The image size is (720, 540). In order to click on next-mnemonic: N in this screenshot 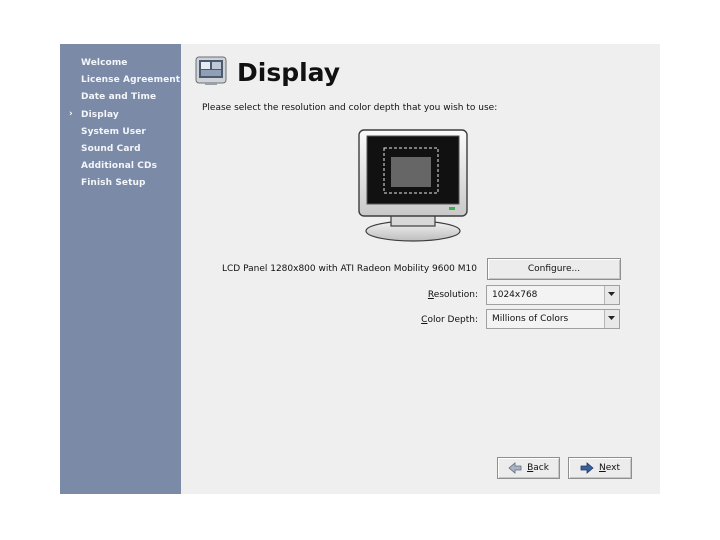, I will do `click(602, 468)`.